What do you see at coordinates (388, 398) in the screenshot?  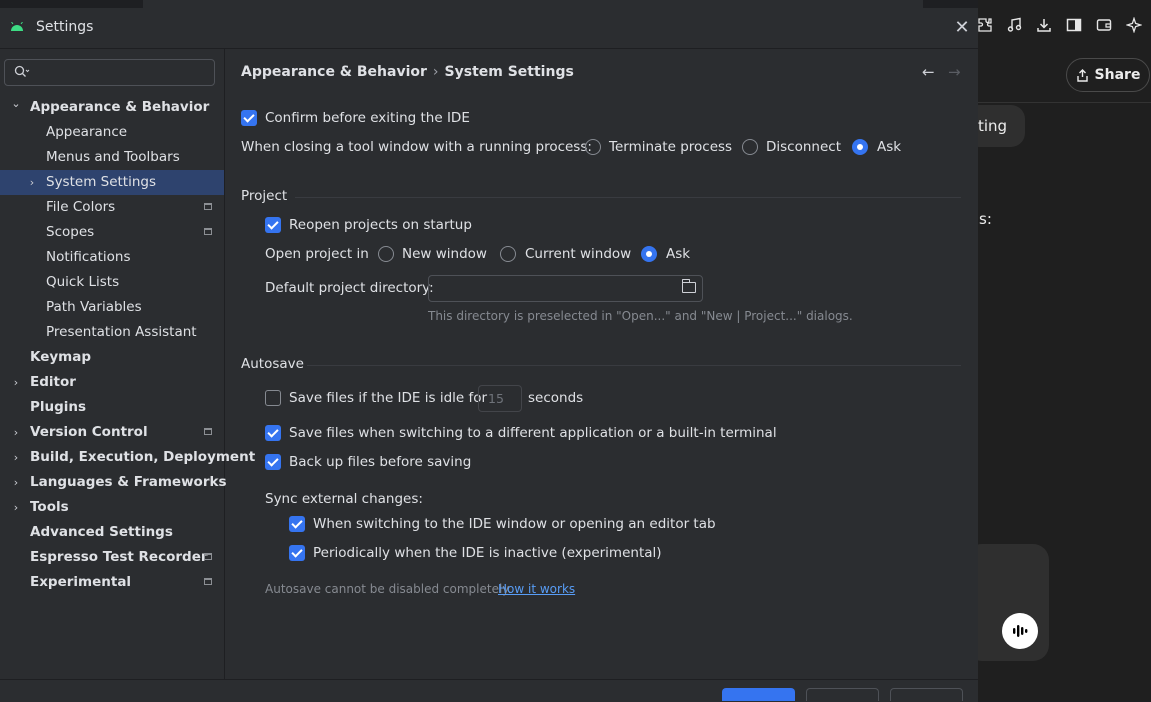 I see `save-idle-label: Save files if the IDE is idle for` at bounding box center [388, 398].